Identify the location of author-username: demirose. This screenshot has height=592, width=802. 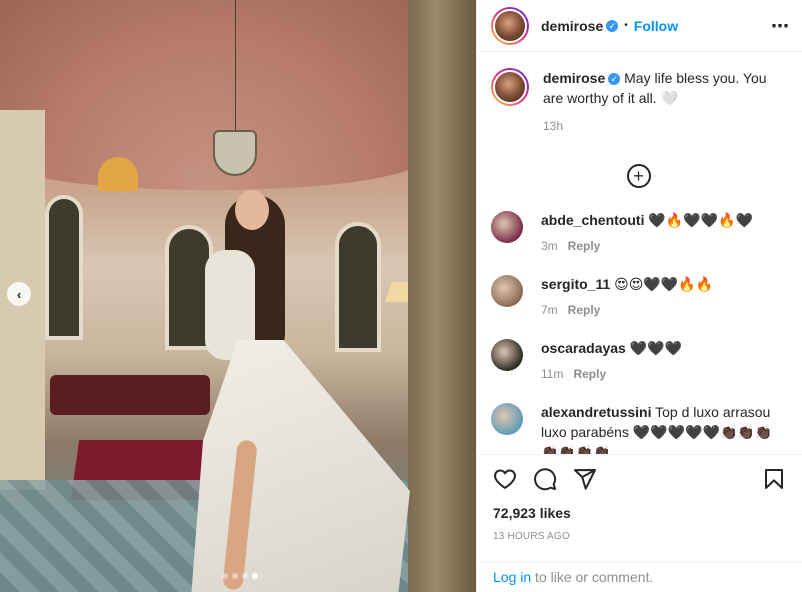
(572, 26).